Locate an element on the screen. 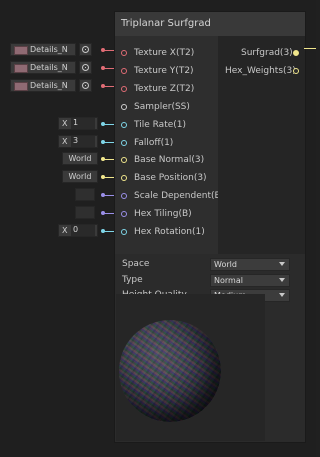 This screenshot has width=320, height=457. input-port-scale-dependent: Scale Dependent(B) is located at coordinates (169, 197).